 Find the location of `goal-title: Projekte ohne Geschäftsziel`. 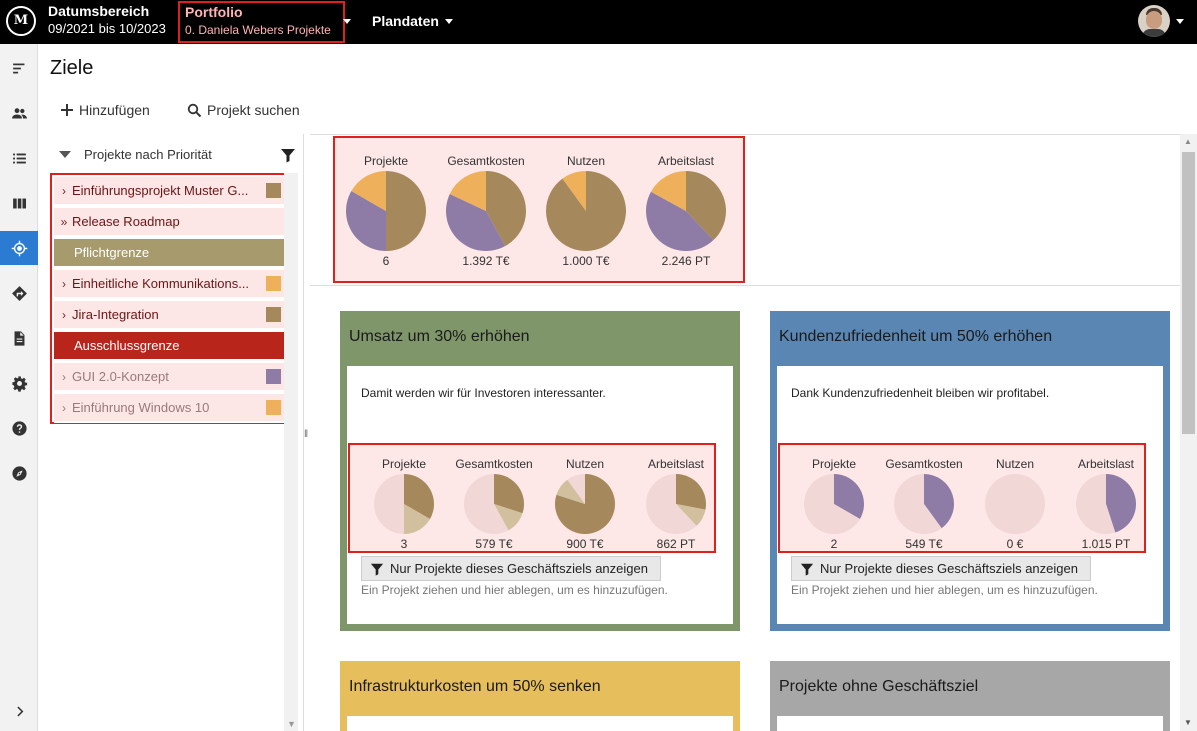

goal-title: Projekte ohne Geschäftsziel is located at coordinates (878, 687).